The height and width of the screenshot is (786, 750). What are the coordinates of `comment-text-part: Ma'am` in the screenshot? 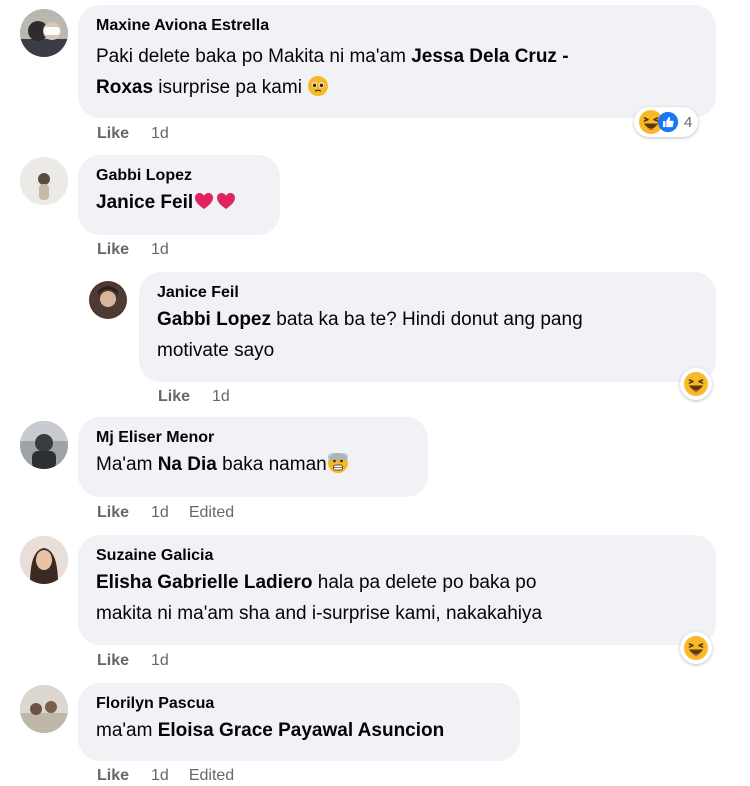 It's located at (127, 464).